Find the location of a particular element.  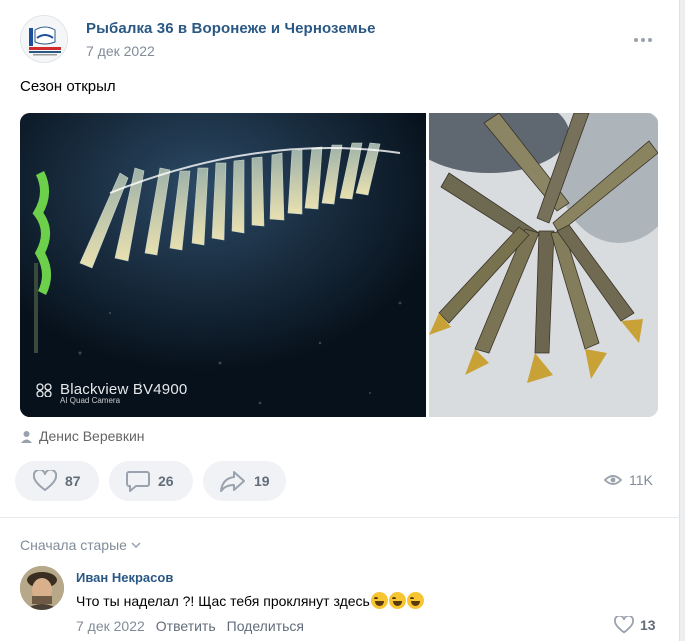

eye-icon is located at coordinates (613, 480).